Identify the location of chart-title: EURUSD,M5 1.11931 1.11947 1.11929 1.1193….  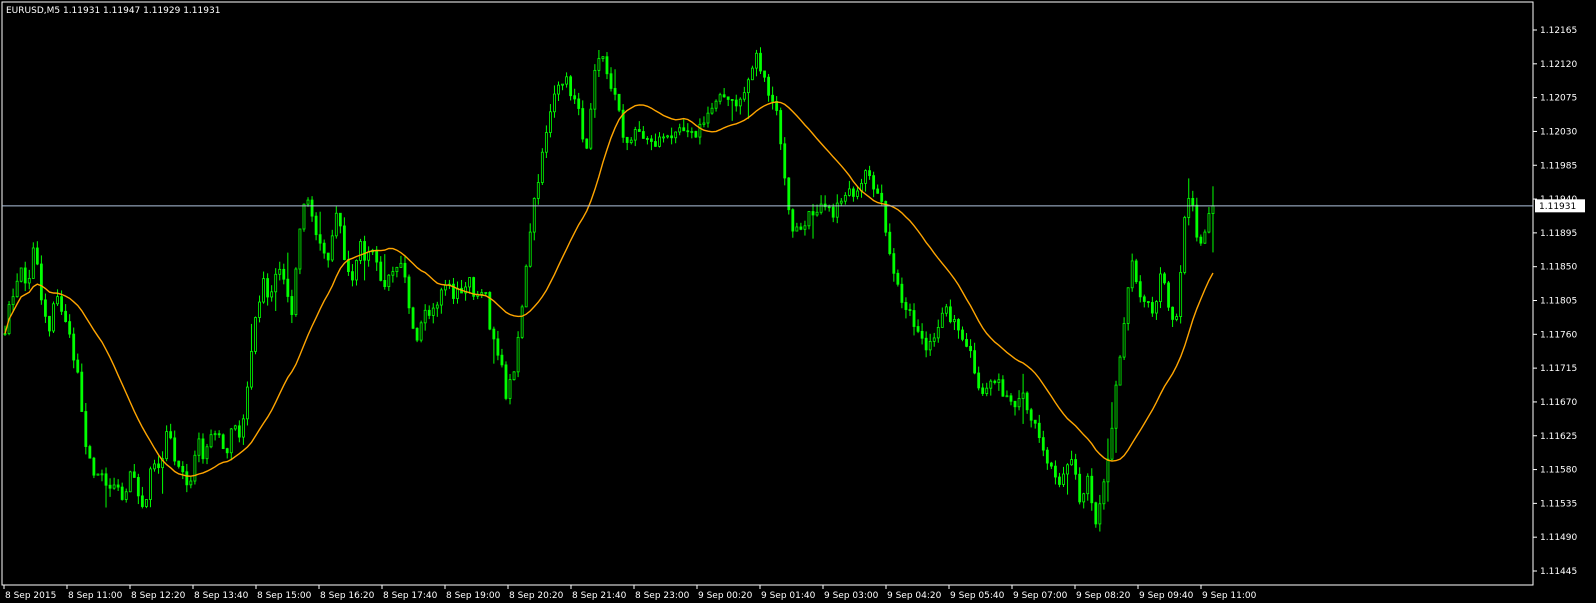
(113, 11).